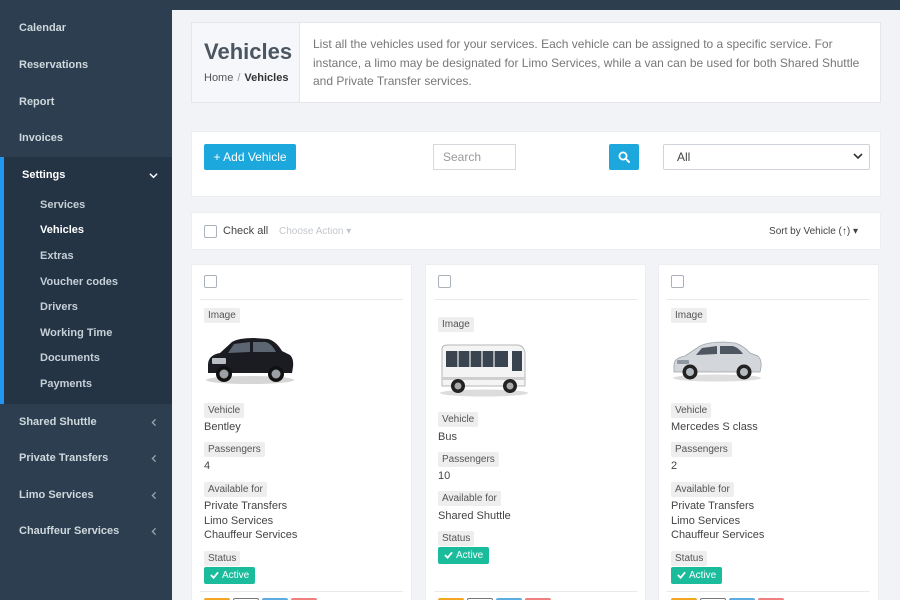 Image resolution: width=900 pixels, height=600 pixels. I want to click on search-icon, so click(624, 157).